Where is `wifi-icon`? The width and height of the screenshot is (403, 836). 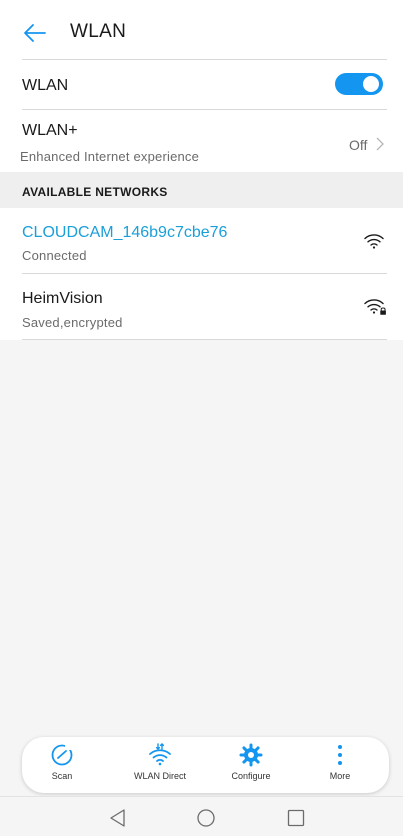
wifi-icon is located at coordinates (374, 241).